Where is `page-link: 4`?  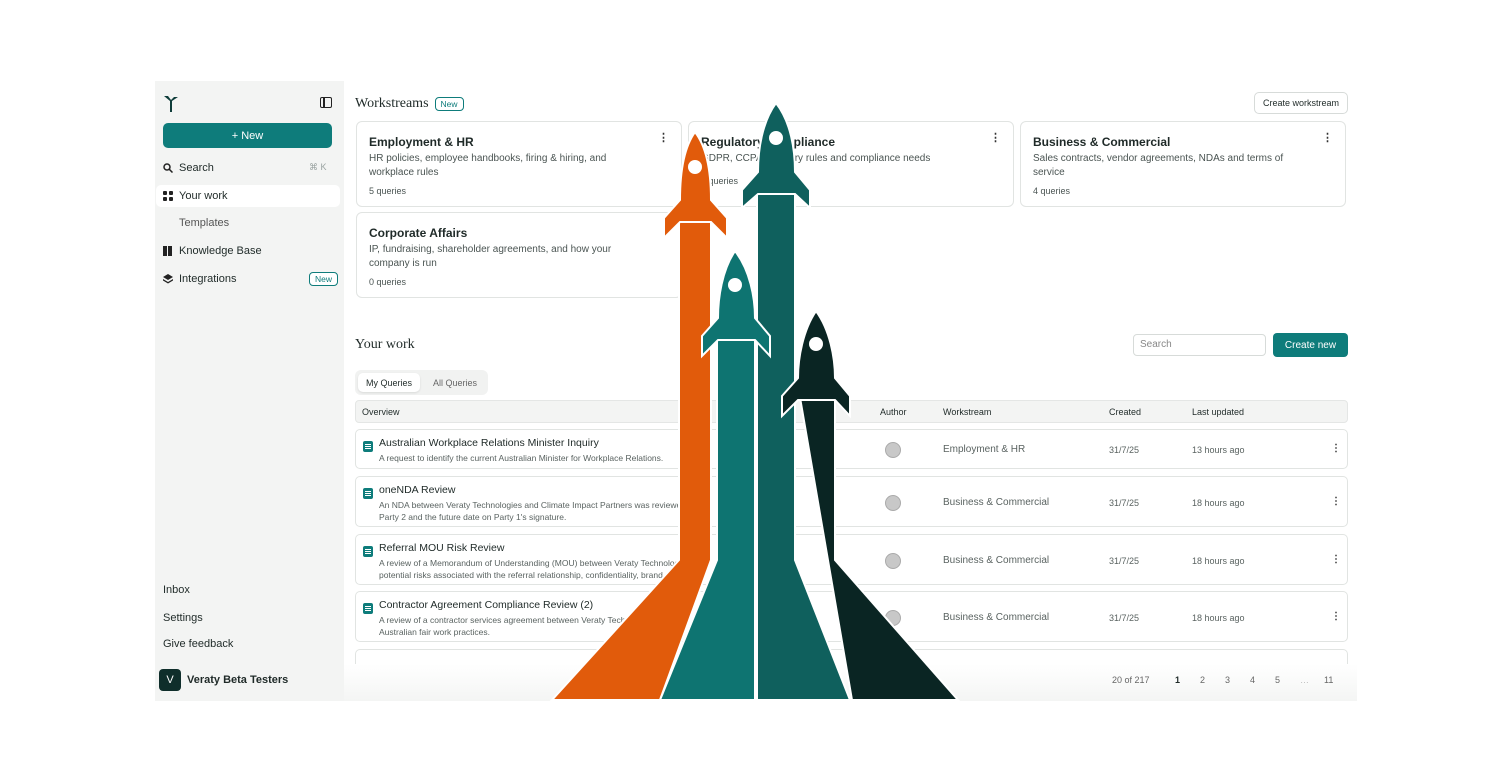 page-link: 4 is located at coordinates (1252, 680).